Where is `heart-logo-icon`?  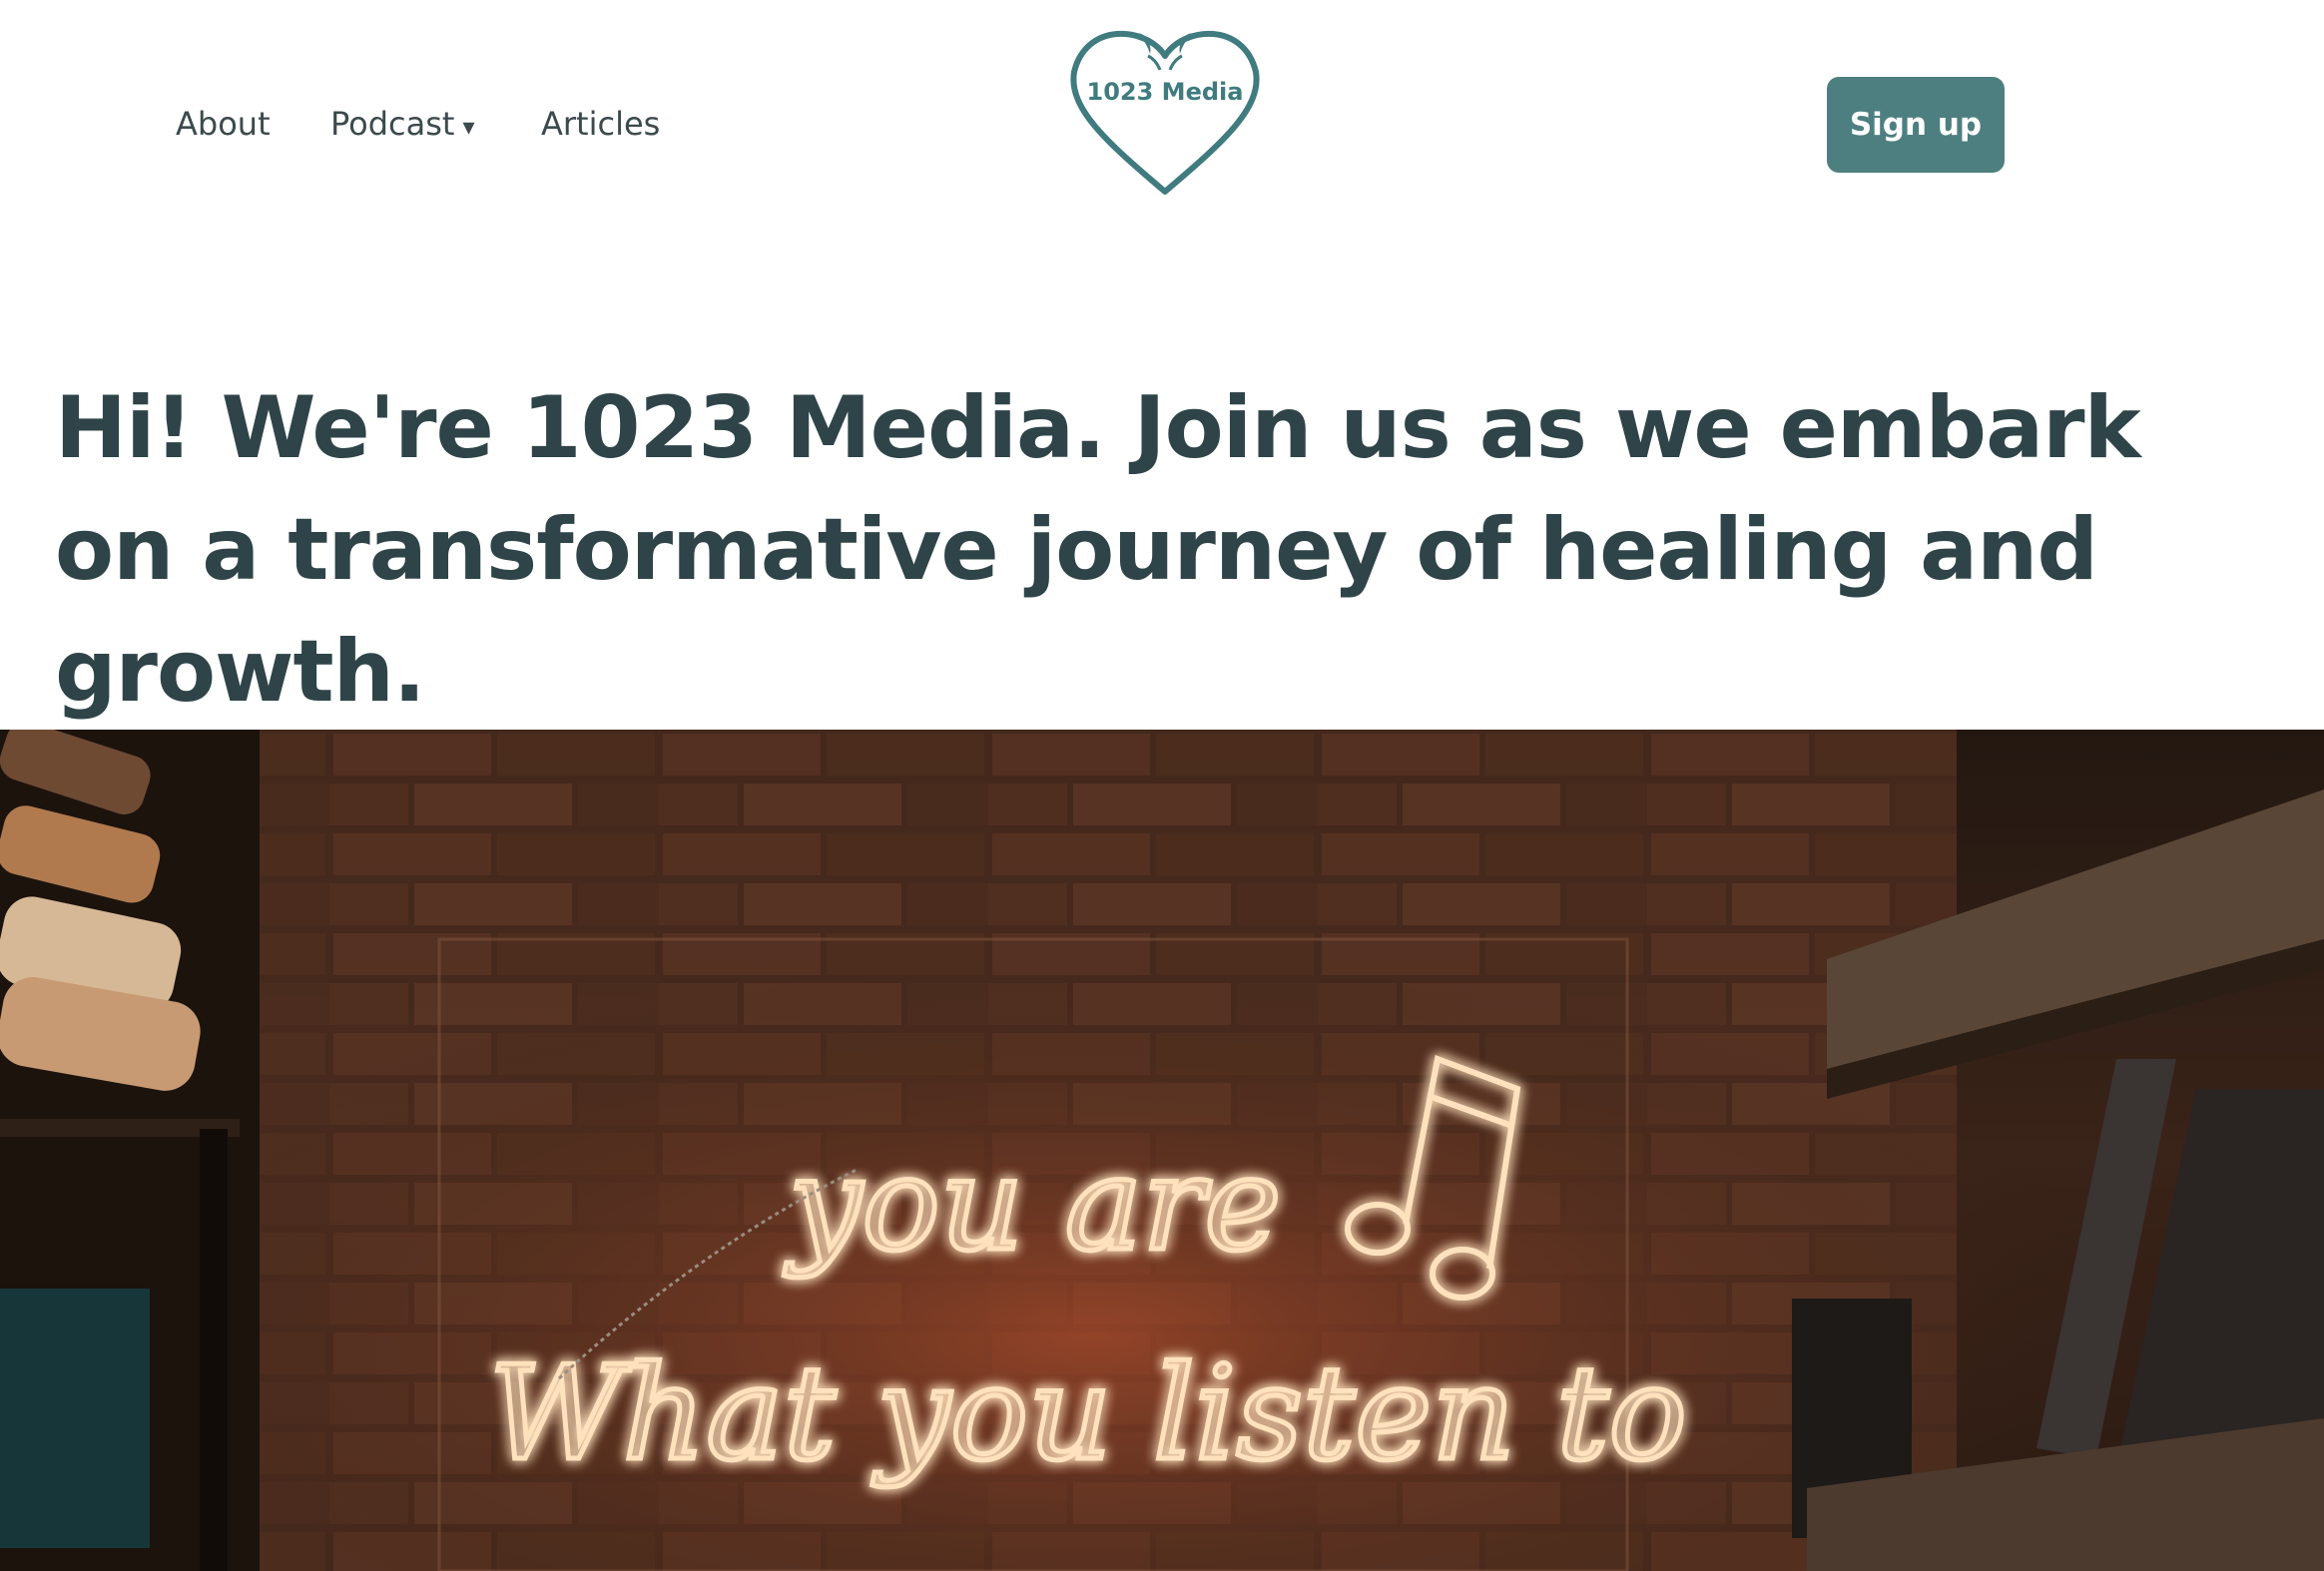
heart-logo-icon is located at coordinates (1165, 113).